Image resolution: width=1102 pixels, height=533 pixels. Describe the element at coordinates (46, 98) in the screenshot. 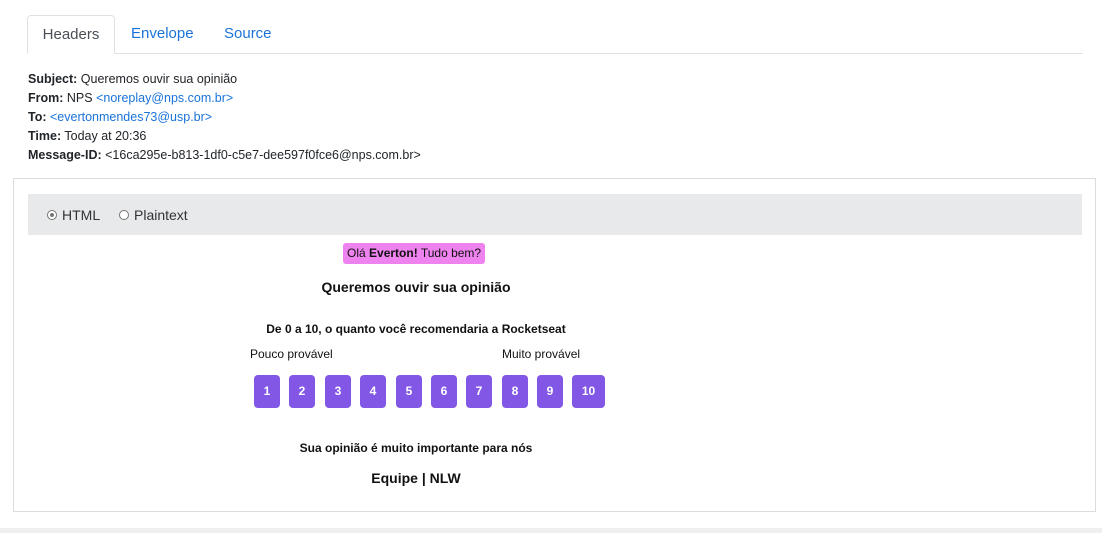

I see `from-label: From:` at that location.